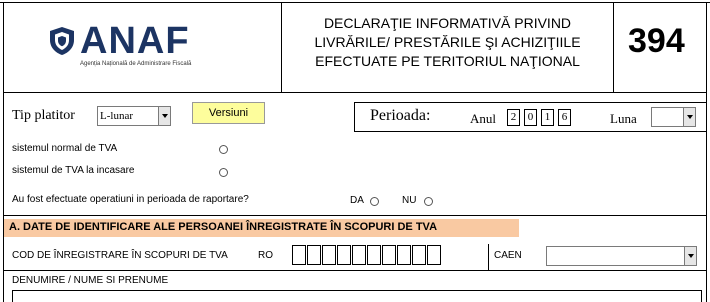  What do you see at coordinates (483, 118) in the screenshot?
I see `anul-label: Anul` at bounding box center [483, 118].